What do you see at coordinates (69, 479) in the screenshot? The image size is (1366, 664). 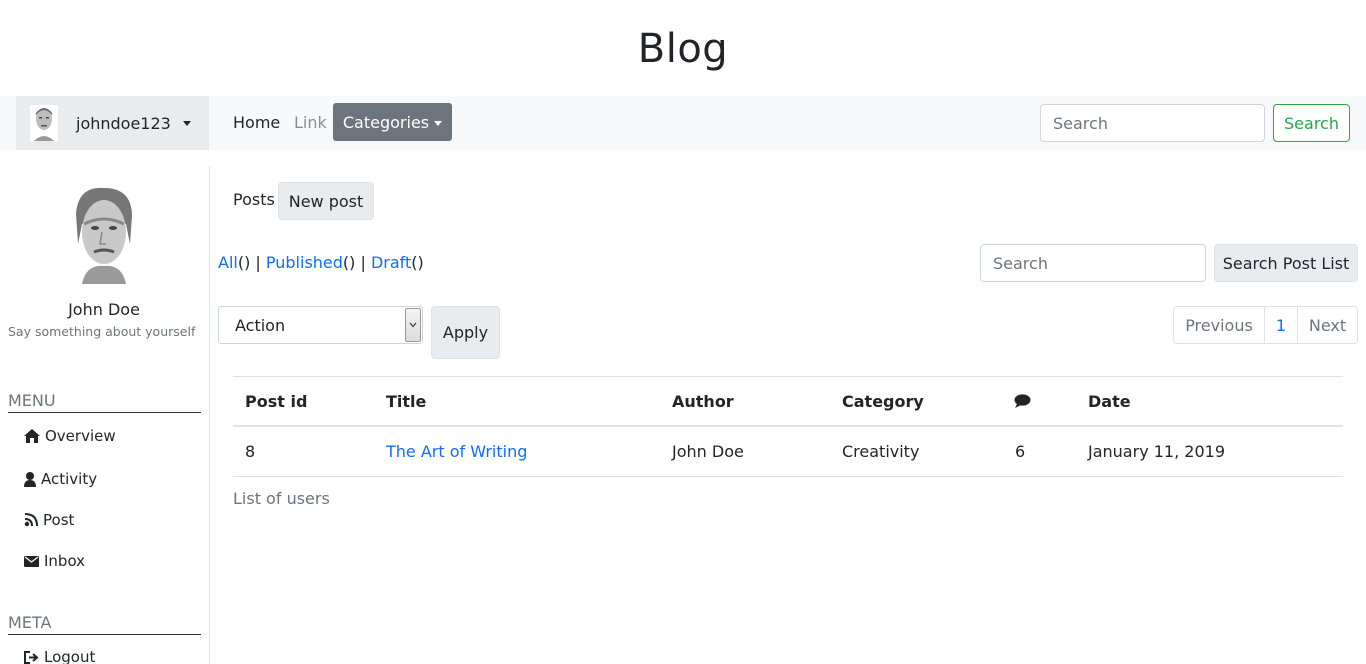 I see `sidebar-item-label: Activity` at bounding box center [69, 479].